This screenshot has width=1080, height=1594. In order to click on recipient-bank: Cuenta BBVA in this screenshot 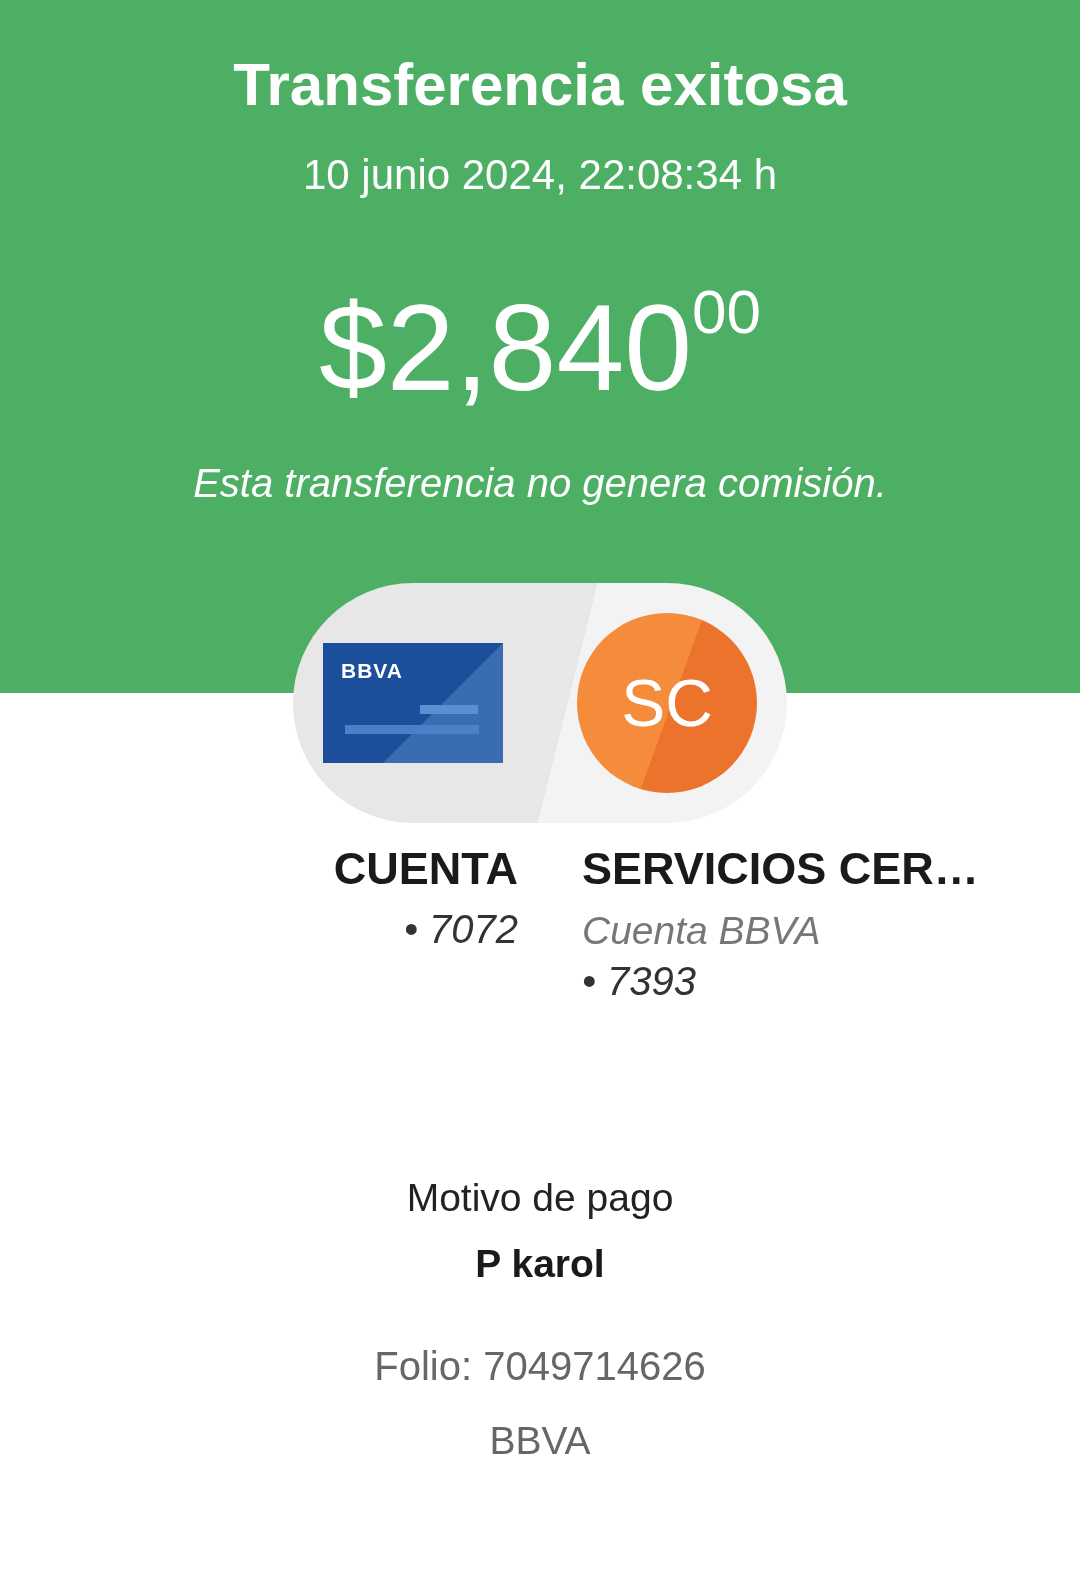, I will do `click(702, 931)`.